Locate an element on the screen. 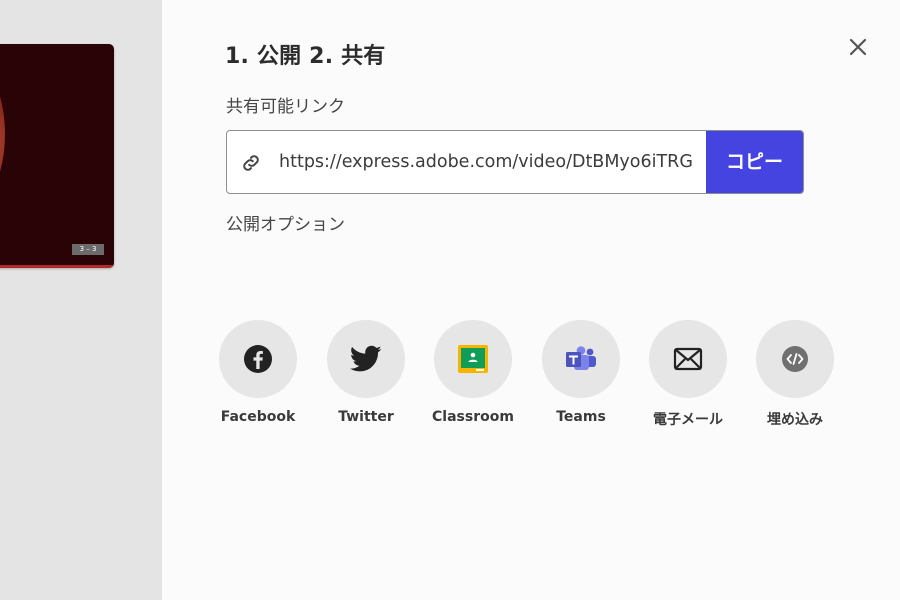 This screenshot has width=900, height=600. facebook-icon is located at coordinates (258, 359).